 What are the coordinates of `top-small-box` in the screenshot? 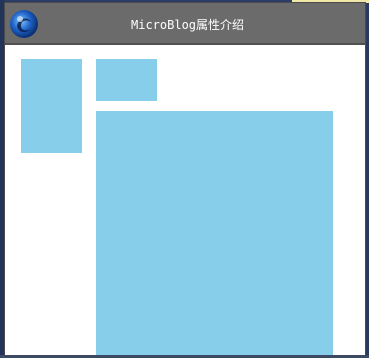 It's located at (126, 80).